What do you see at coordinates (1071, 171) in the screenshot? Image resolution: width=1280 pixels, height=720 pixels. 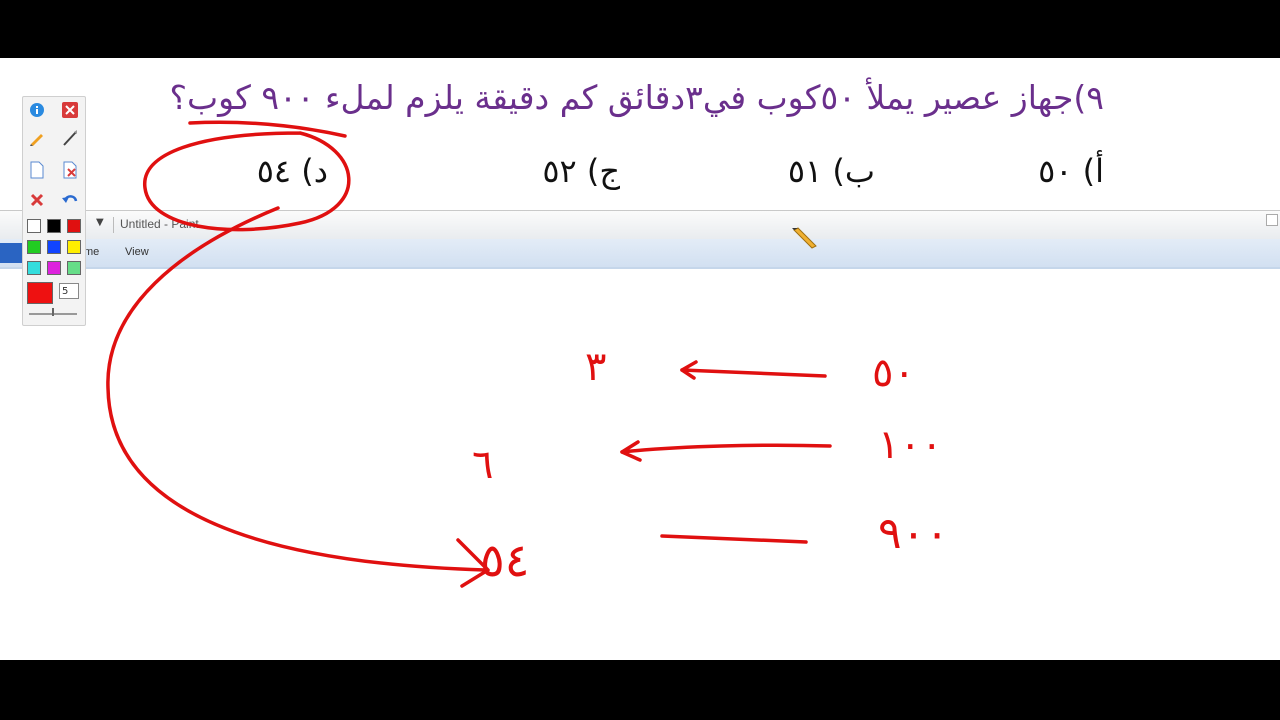 I see `choice-a: أ) ٥٠` at bounding box center [1071, 171].